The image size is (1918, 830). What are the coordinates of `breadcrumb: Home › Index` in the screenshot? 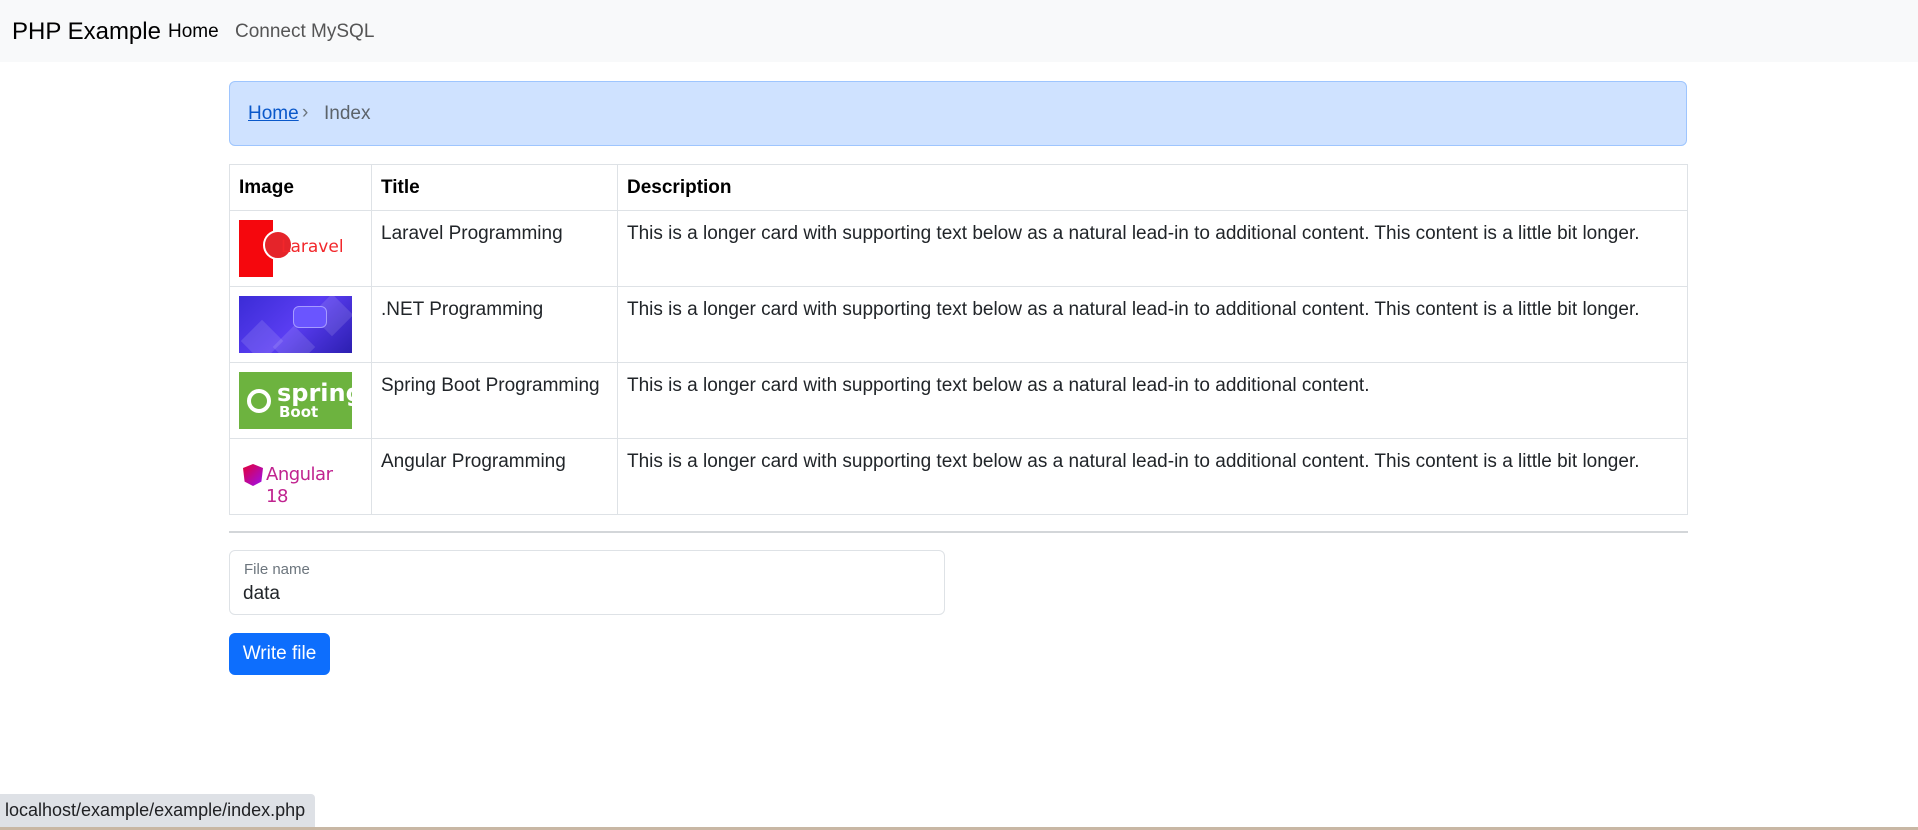 It's located at (958, 113).